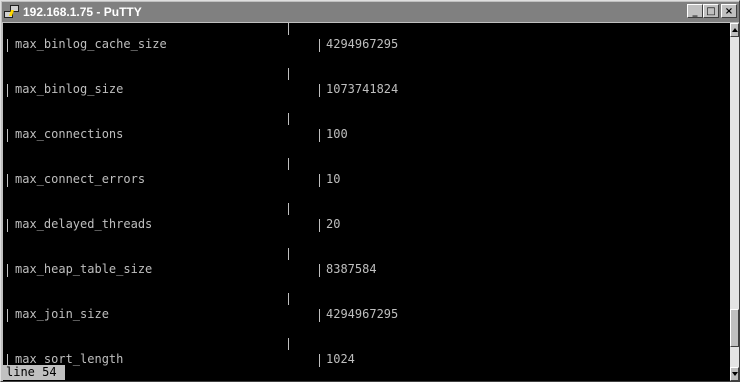  Describe the element at coordinates (337, 134) in the screenshot. I see `variable-value: 100` at that location.